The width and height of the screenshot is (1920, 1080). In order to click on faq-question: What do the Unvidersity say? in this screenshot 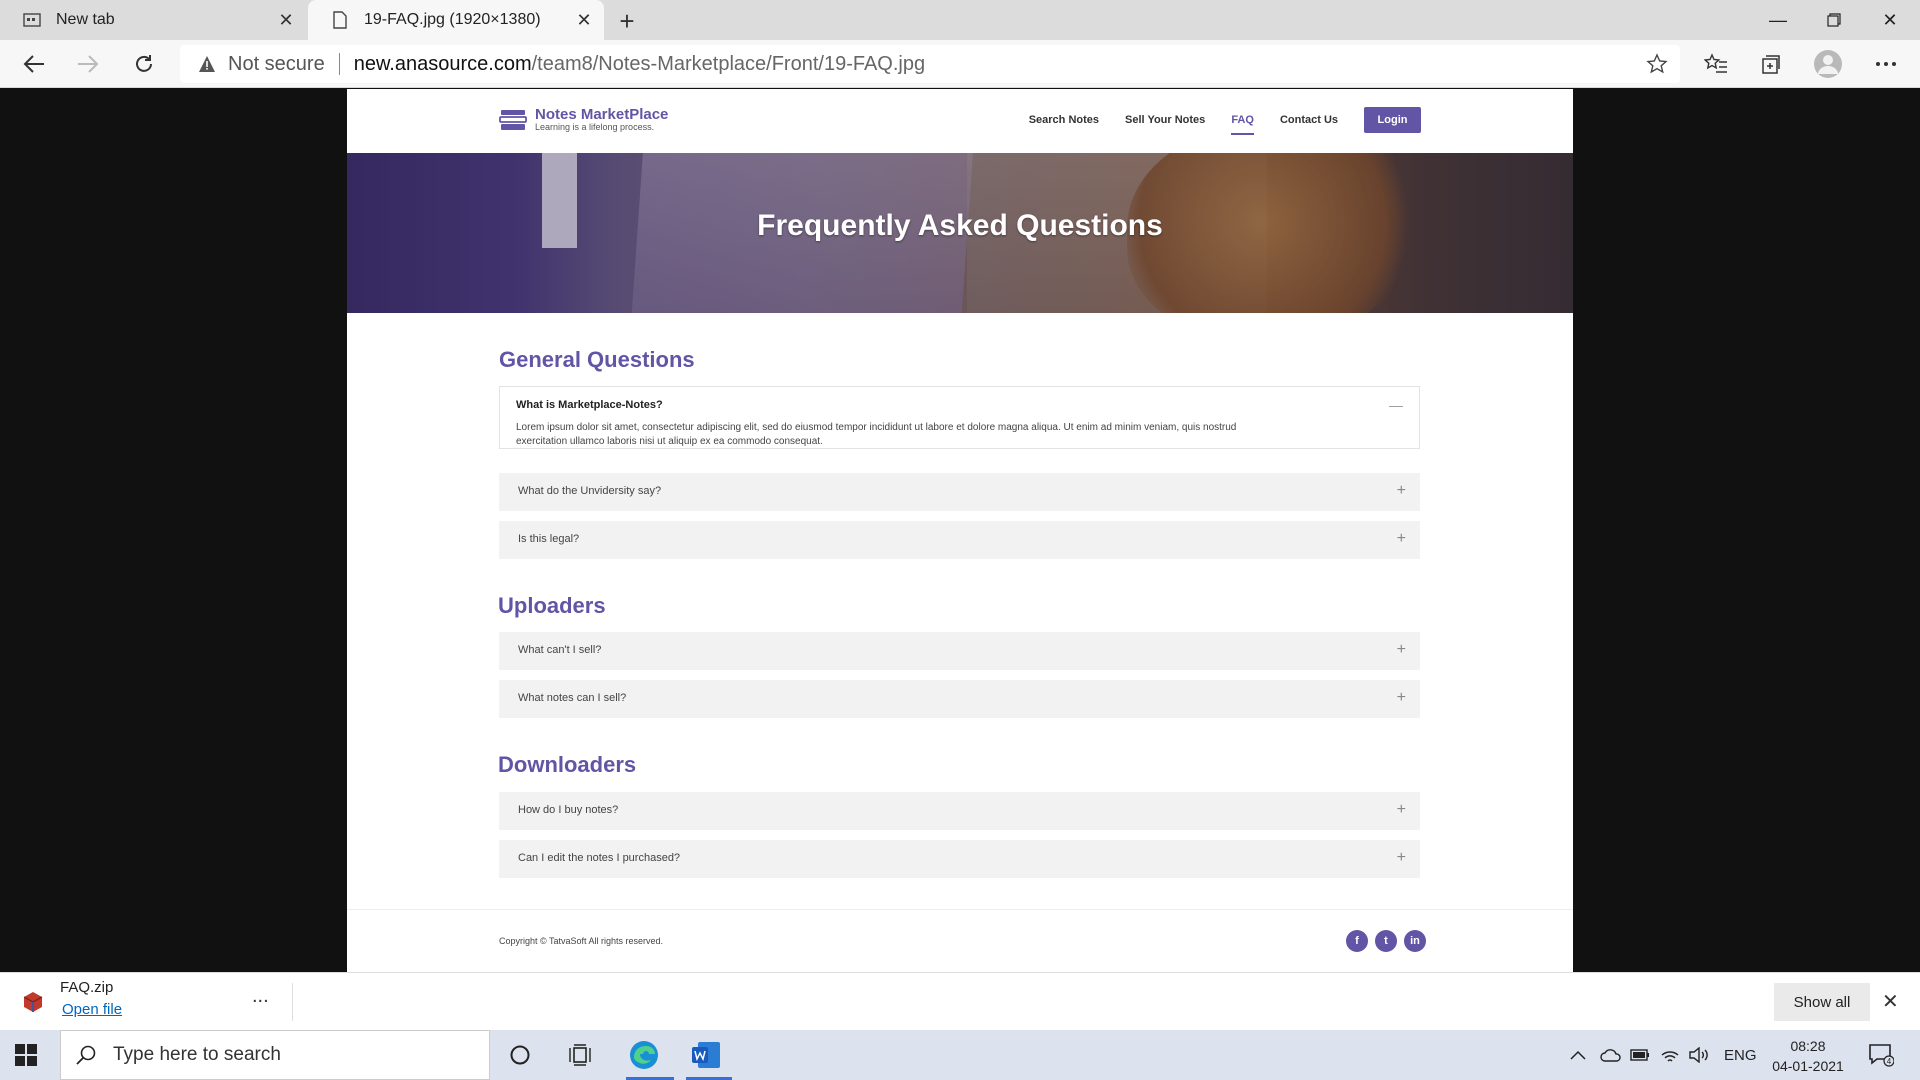, I will do `click(590, 491)`.